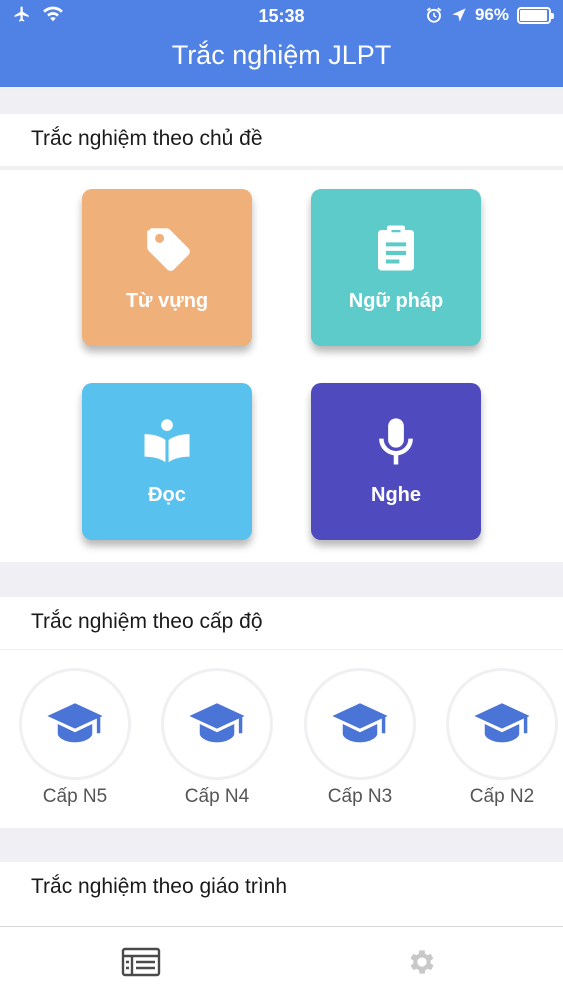 Image resolution: width=563 pixels, height=1000 pixels. I want to click on level-item-n5: Cấp N5, so click(75, 738).